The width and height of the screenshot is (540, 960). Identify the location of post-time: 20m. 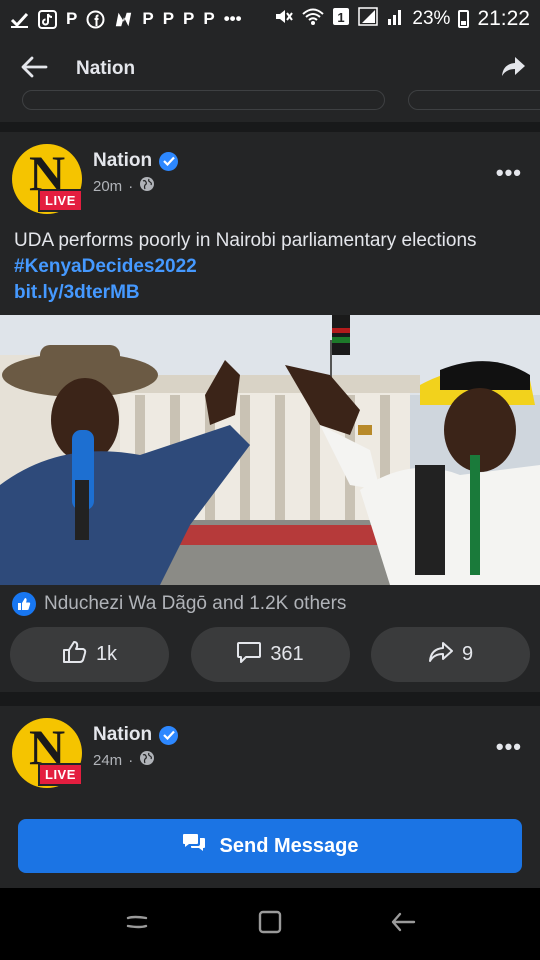
(107, 186).